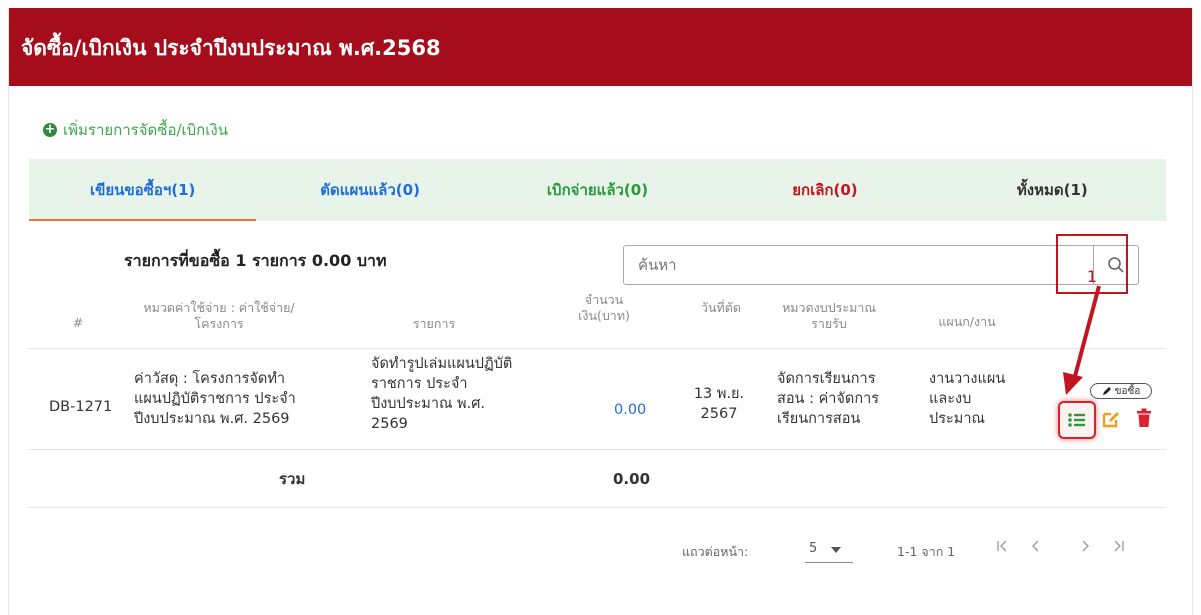 Image resolution: width=1201 pixels, height=615 pixels. I want to click on tab-paid: เบิกจ่ายแล้ว(0), so click(597, 190).